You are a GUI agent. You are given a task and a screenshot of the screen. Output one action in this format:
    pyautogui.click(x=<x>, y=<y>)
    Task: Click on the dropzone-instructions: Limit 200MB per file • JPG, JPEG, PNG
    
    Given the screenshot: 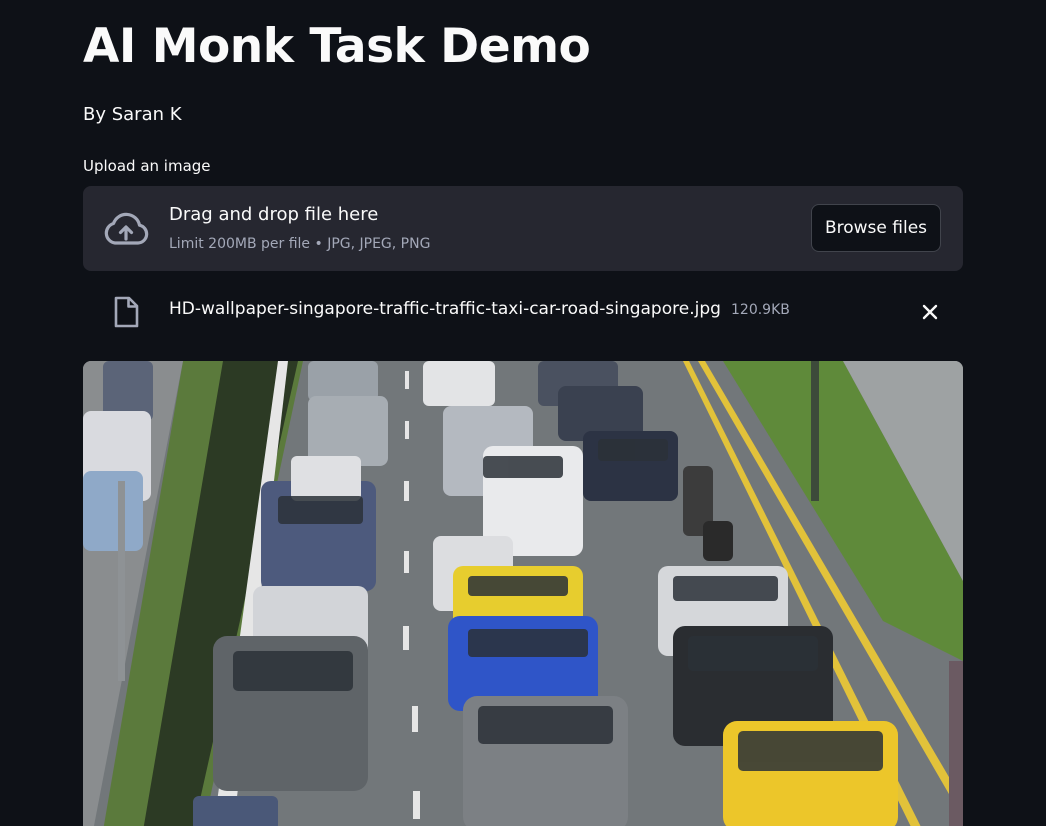 What is the action you would take?
    pyautogui.click(x=300, y=244)
    